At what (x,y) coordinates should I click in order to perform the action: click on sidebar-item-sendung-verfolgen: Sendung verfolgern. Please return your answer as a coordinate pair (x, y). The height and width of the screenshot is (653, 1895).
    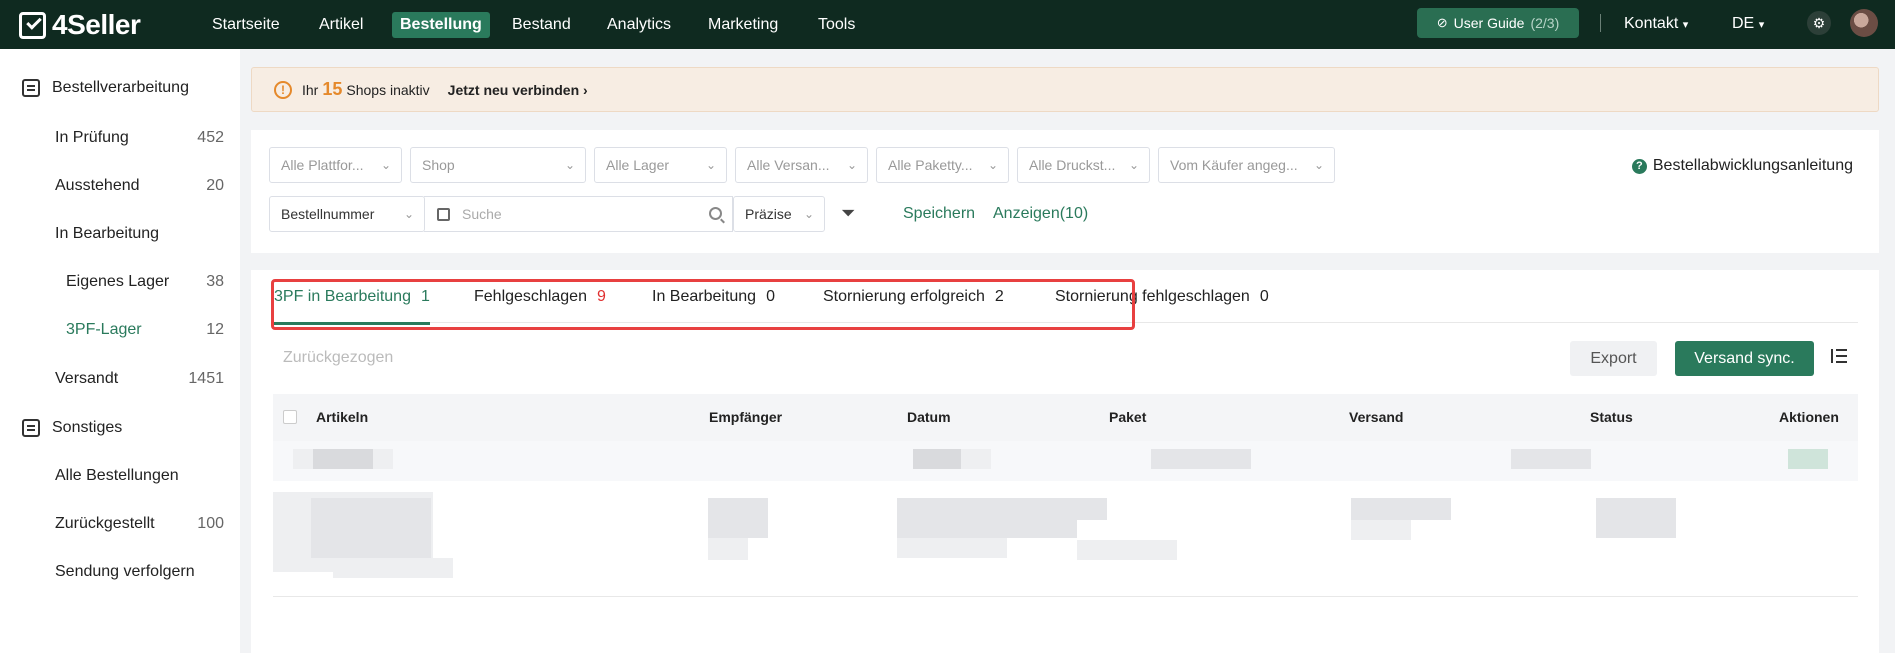
    Looking at the image, I should click on (125, 572).